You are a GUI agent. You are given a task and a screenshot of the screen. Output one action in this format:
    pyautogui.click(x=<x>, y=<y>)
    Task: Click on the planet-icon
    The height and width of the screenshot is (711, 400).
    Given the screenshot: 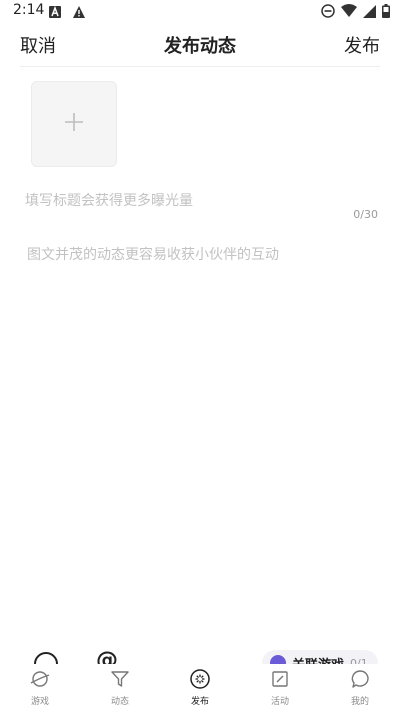 What is the action you would take?
    pyautogui.click(x=40, y=679)
    